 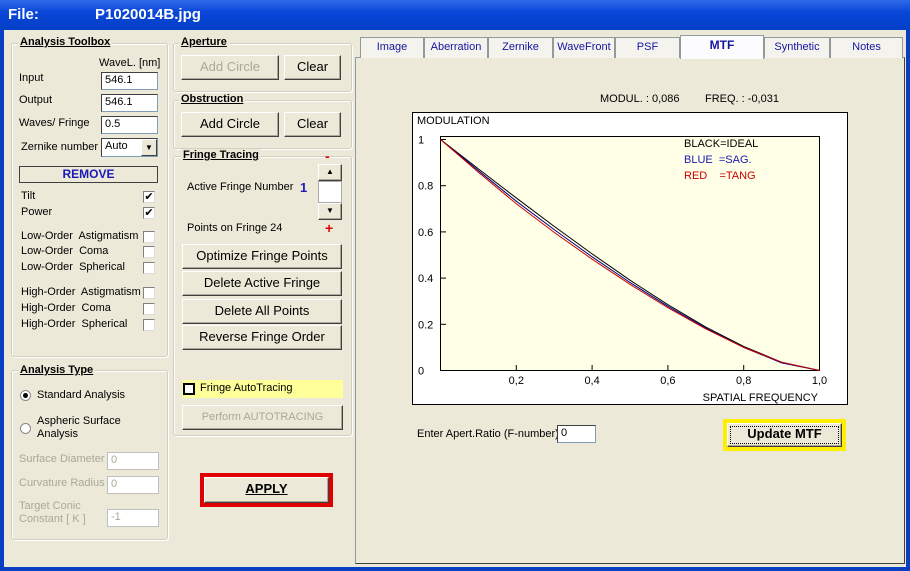 I want to click on remove-item-label: High-Order Spherical, so click(x=74, y=324).